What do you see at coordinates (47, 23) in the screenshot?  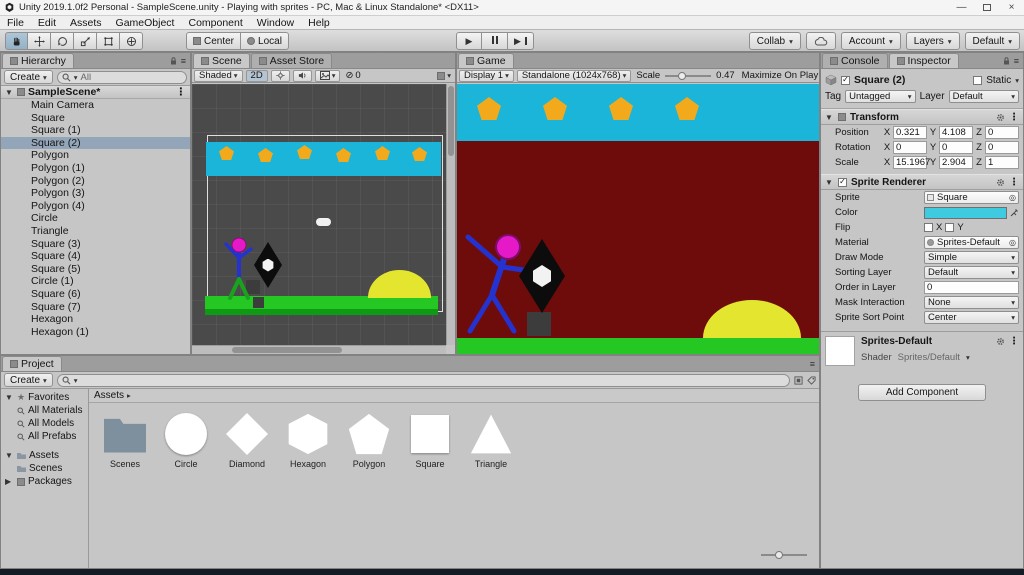 I see `menu-item: Edit` at bounding box center [47, 23].